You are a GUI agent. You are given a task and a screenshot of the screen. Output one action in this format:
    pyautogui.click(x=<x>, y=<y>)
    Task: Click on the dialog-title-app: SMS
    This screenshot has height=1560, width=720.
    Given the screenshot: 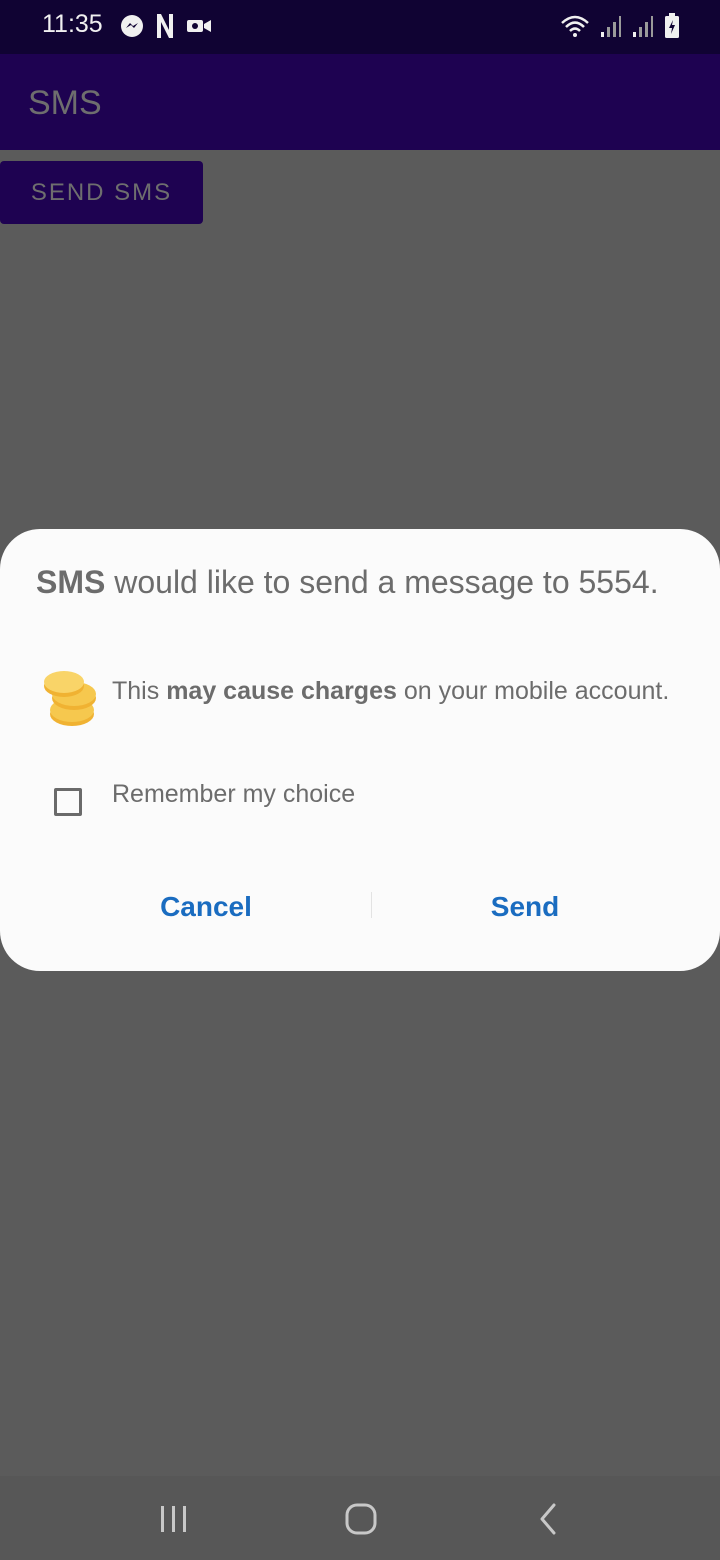 What is the action you would take?
    pyautogui.click(x=71, y=582)
    